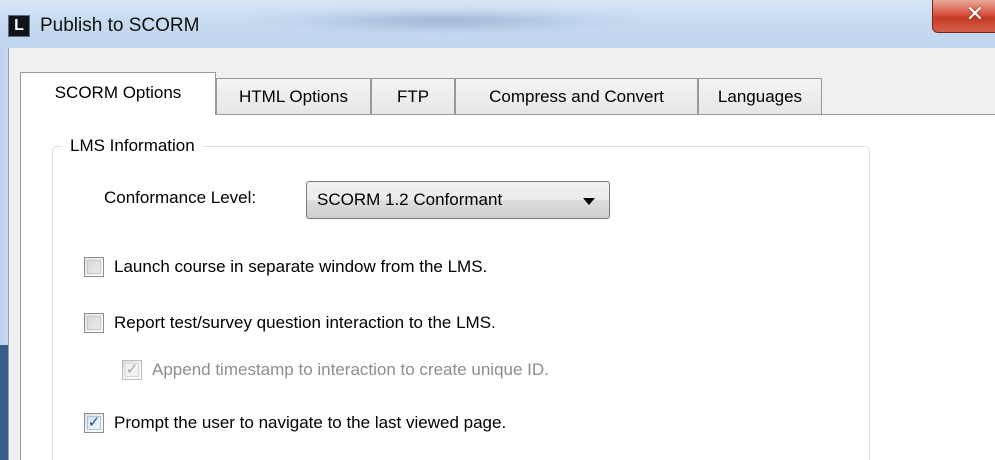  I want to click on close-icon: ✕, so click(975, 13).